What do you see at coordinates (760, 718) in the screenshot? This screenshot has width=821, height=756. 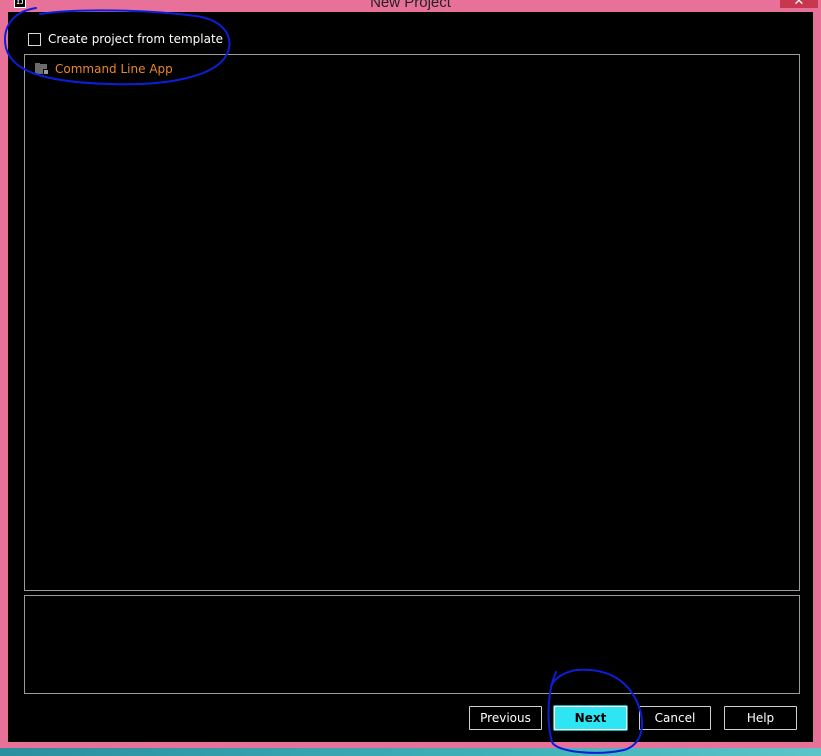 I see `help-button: Help` at bounding box center [760, 718].